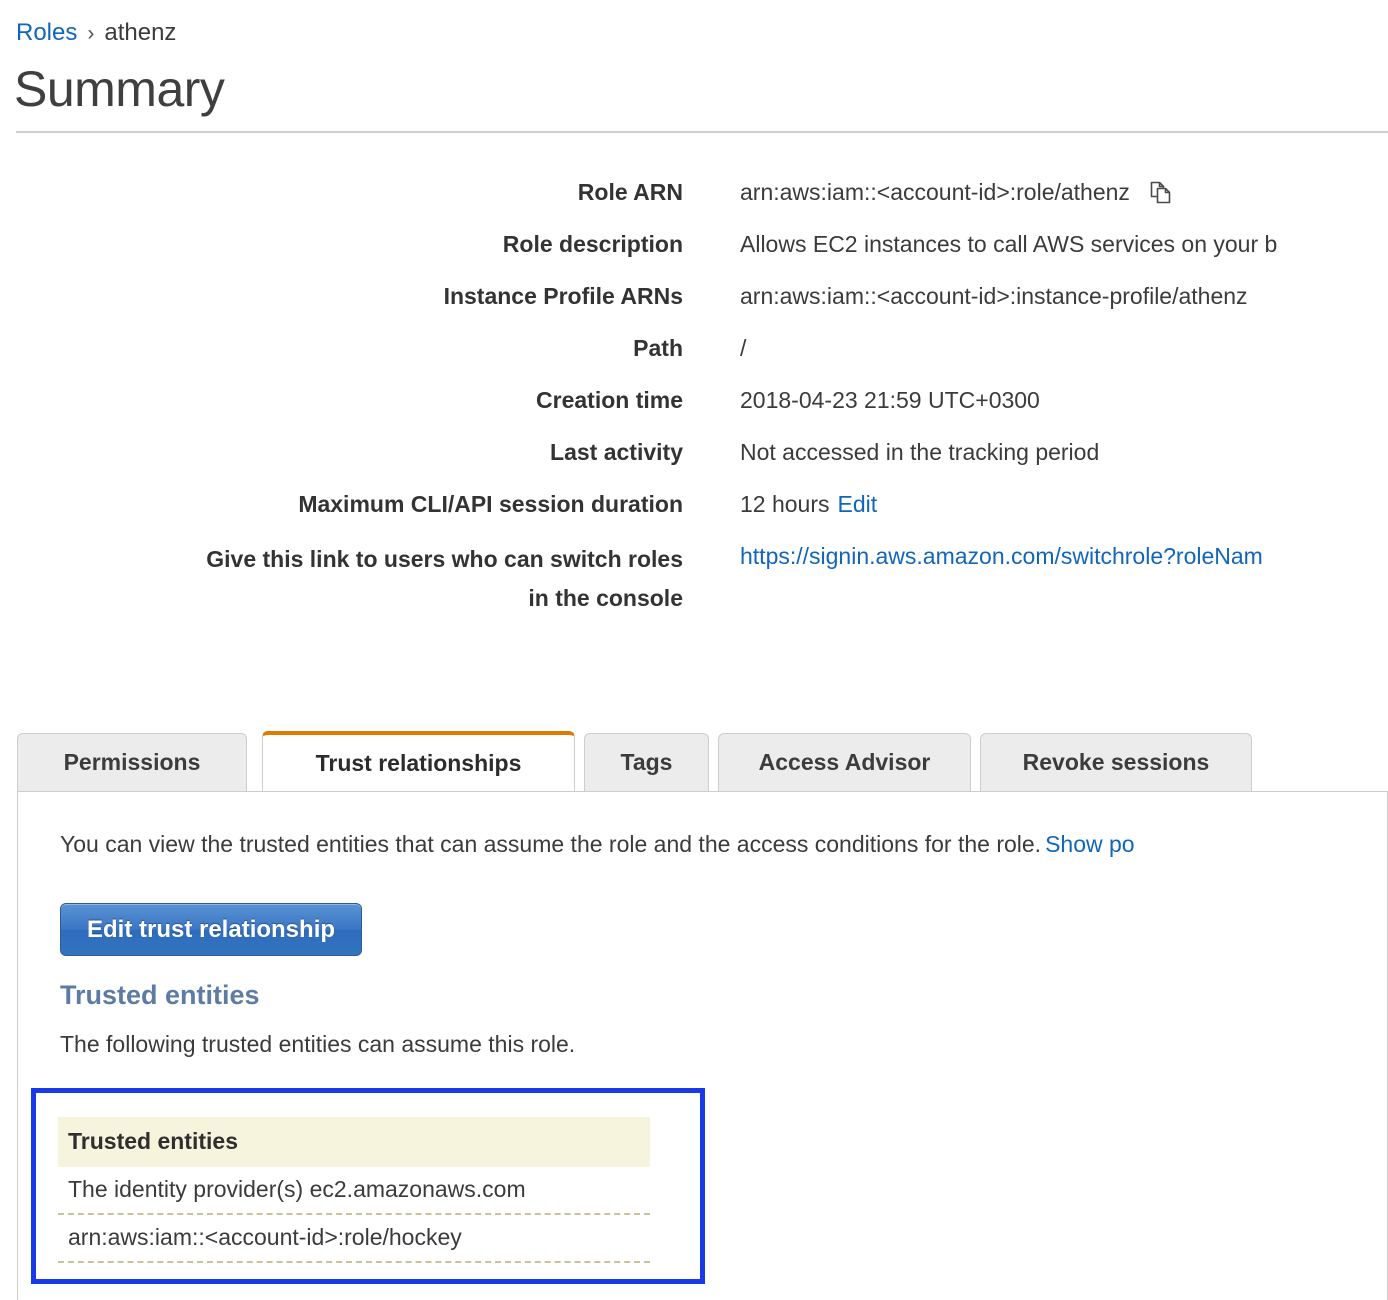  I want to click on table-header-row: Trusted entities, so click(354, 1142).